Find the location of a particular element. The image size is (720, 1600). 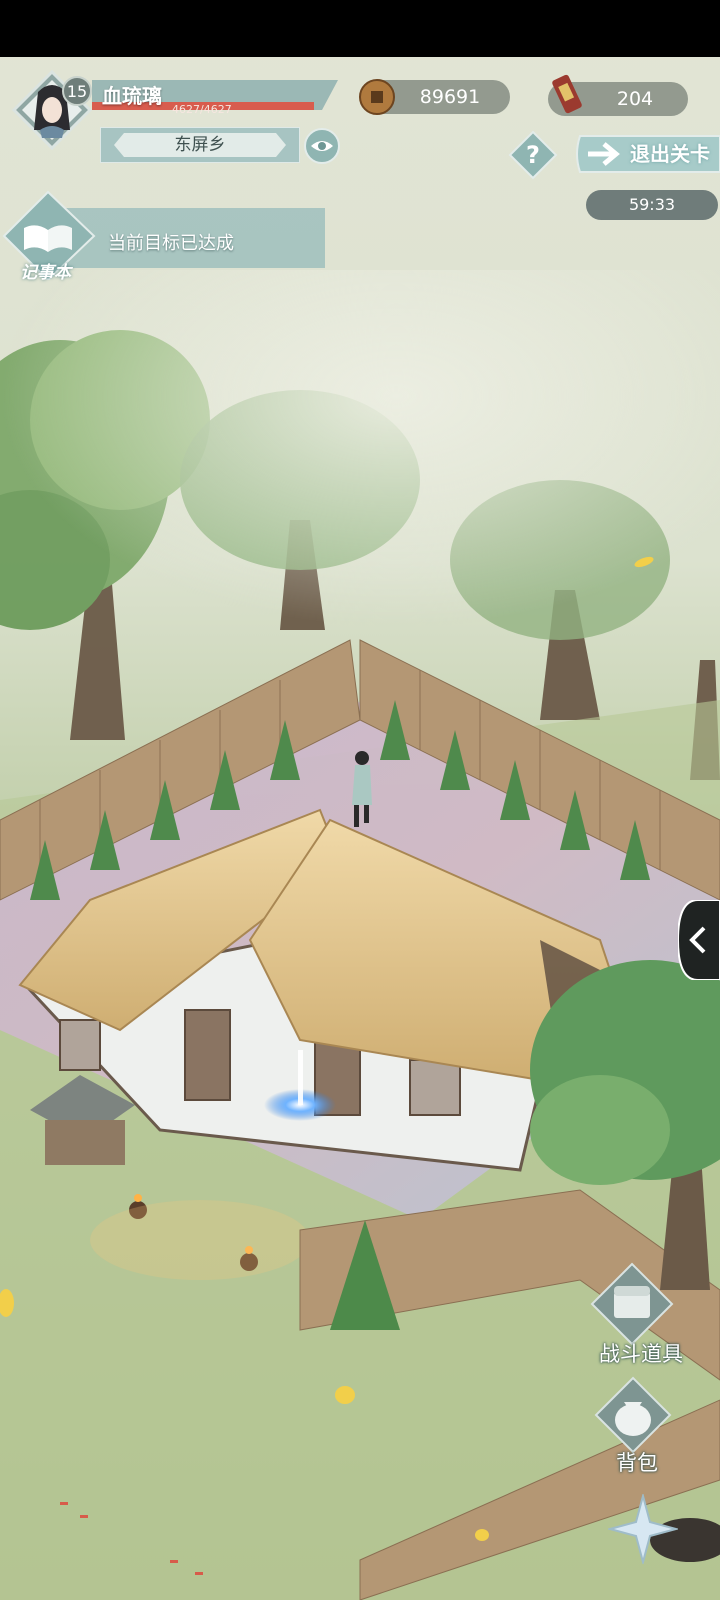

side-panel-toggle is located at coordinates (698, 940).